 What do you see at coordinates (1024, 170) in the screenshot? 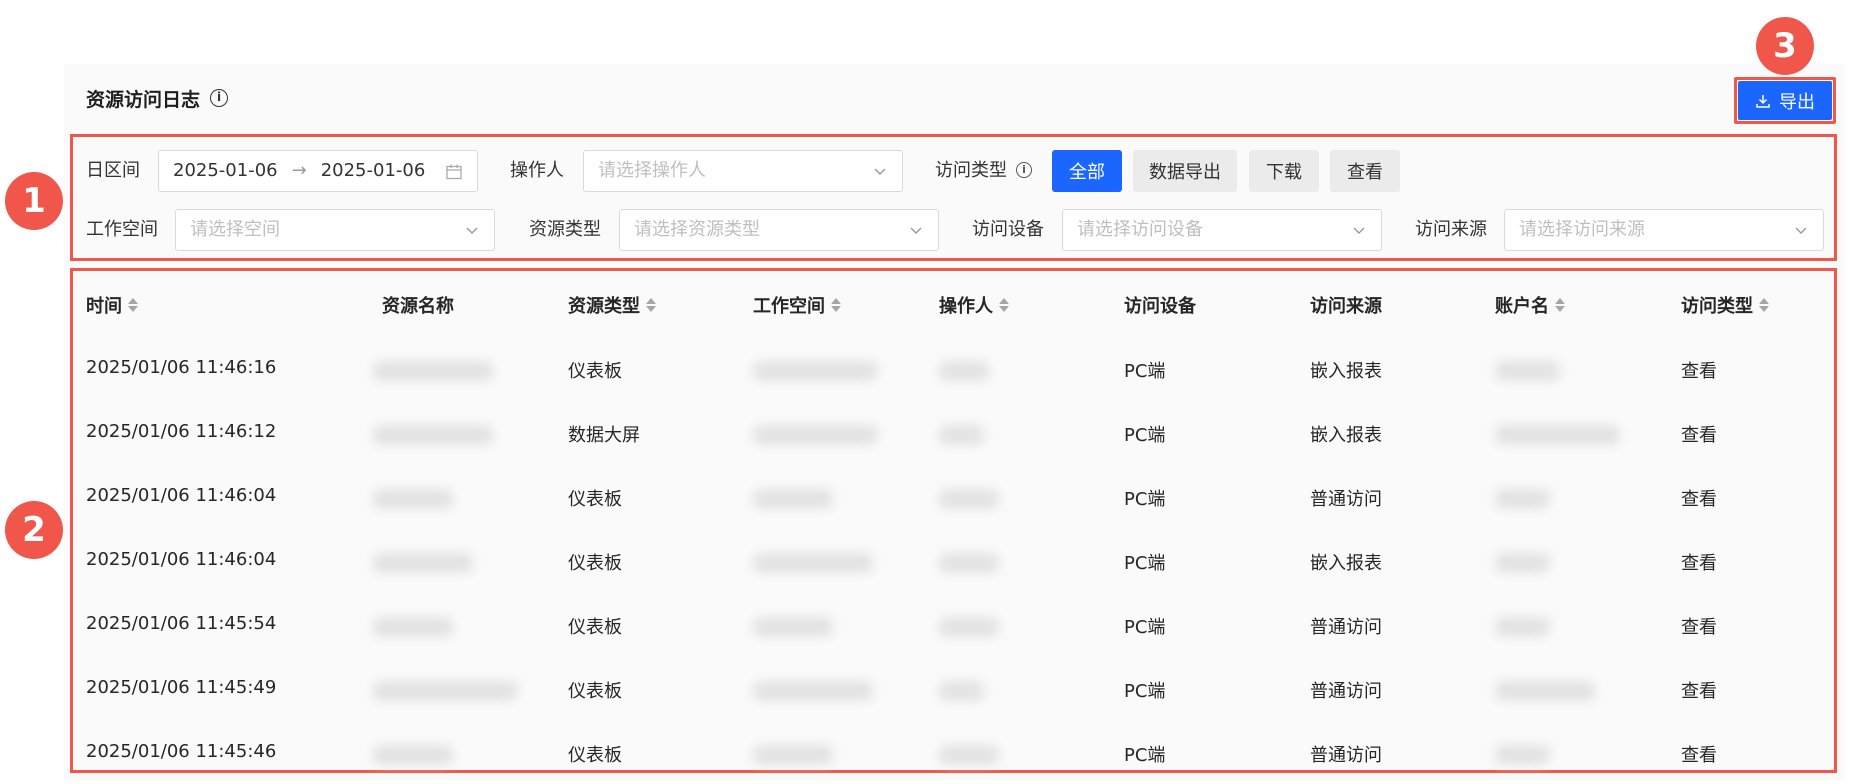
I see `access-type-info-icon: i` at bounding box center [1024, 170].